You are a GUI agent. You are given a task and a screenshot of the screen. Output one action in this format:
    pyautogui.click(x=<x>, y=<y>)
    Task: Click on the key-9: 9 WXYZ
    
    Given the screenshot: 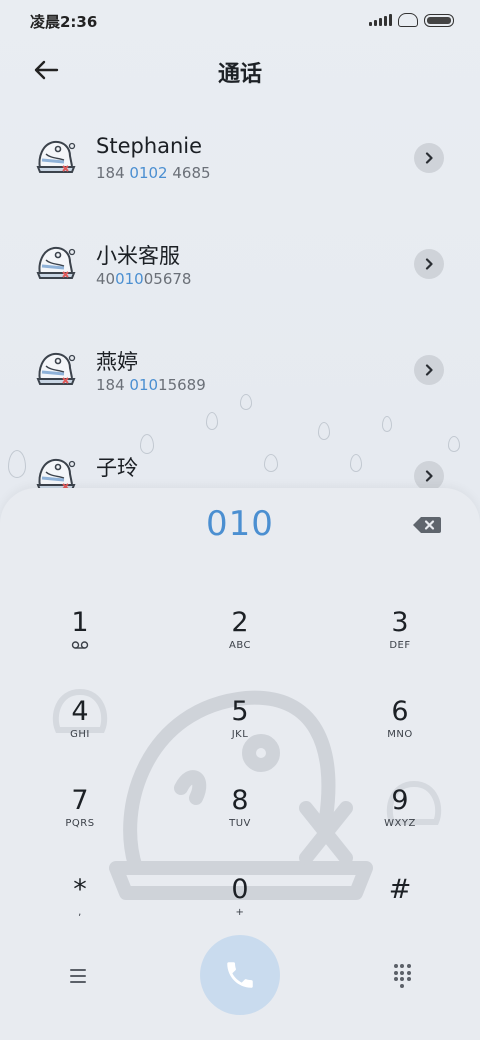 What is the action you would take?
    pyautogui.click(x=400, y=822)
    